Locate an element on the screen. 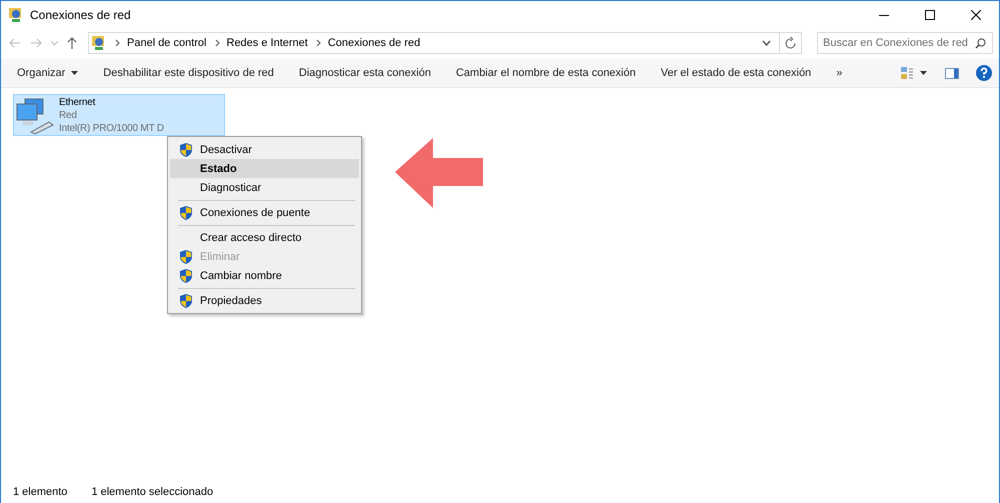 The image size is (1000, 503). view-options-icon is located at coordinates (907, 73).